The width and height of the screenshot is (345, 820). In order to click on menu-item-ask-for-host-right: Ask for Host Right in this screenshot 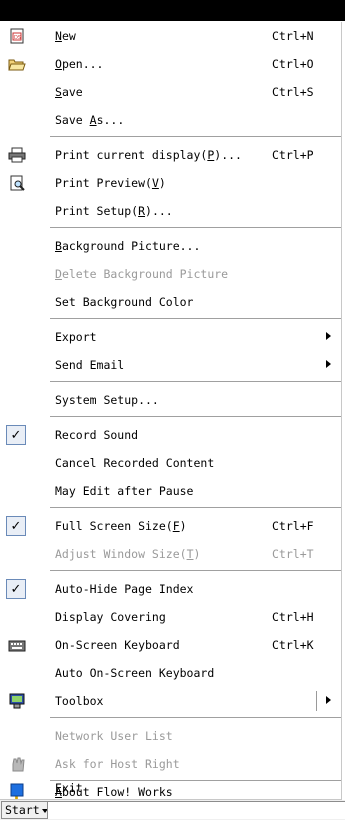, I will do `click(170, 764)`.